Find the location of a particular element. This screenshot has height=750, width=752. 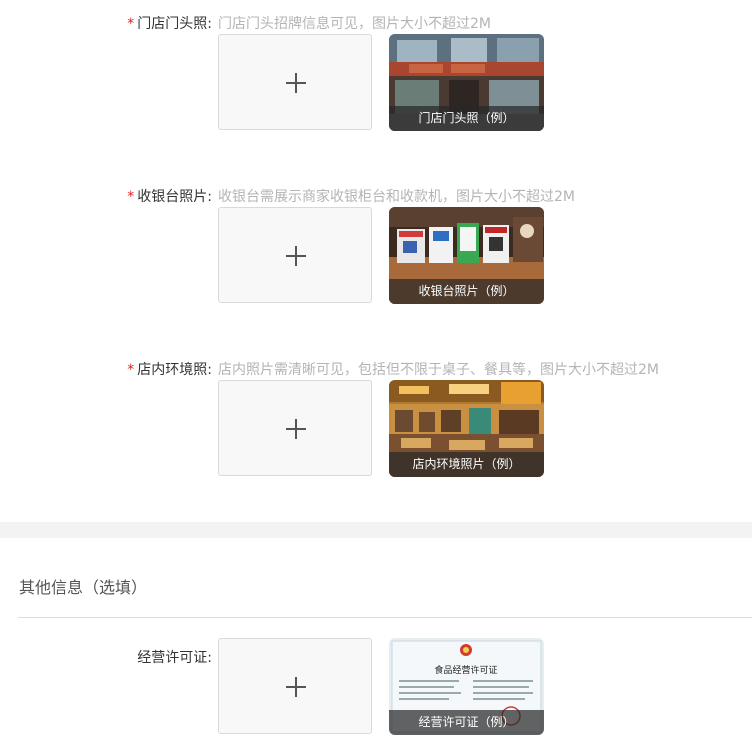

upload-button-interior is located at coordinates (295, 428).